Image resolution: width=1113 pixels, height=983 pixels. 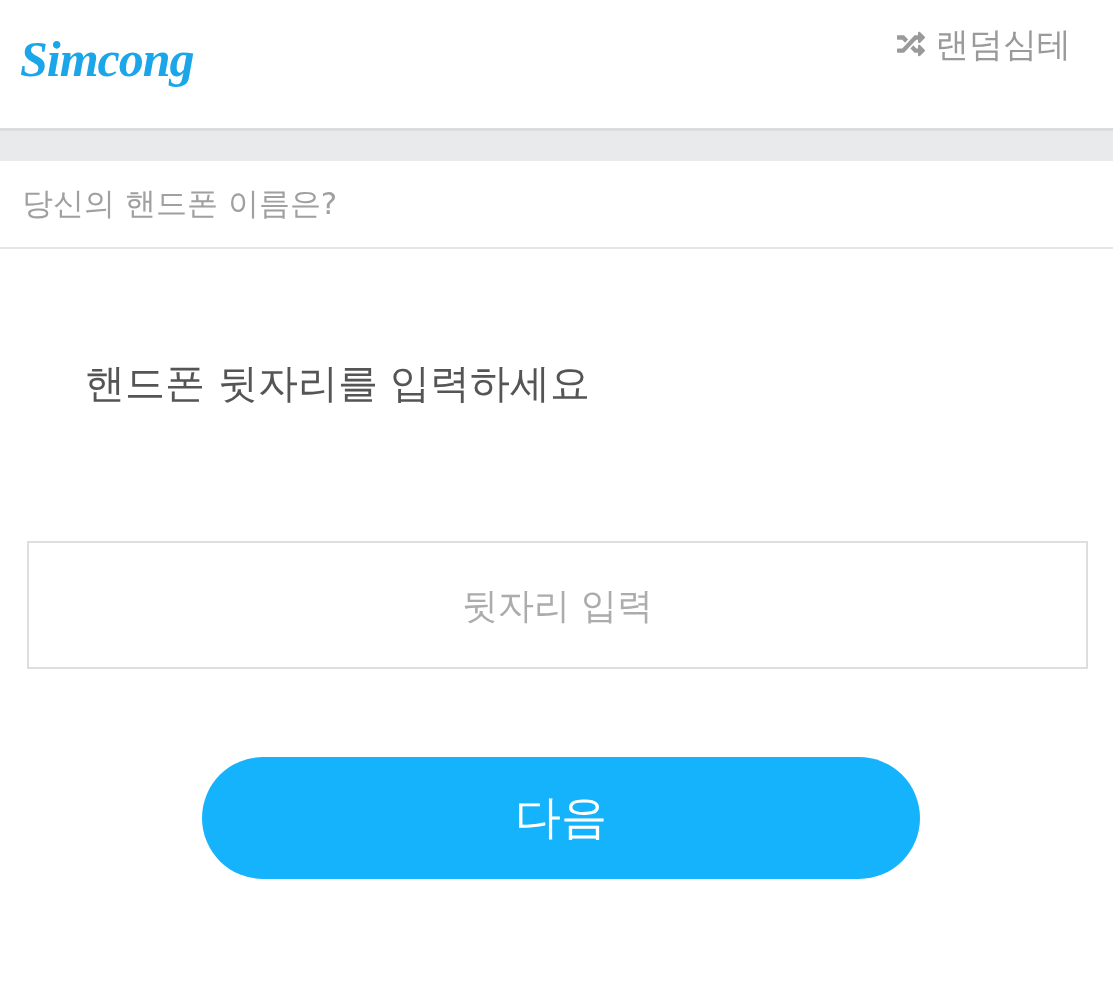 What do you see at coordinates (561, 818) in the screenshot?
I see `next-button: 다음` at bounding box center [561, 818].